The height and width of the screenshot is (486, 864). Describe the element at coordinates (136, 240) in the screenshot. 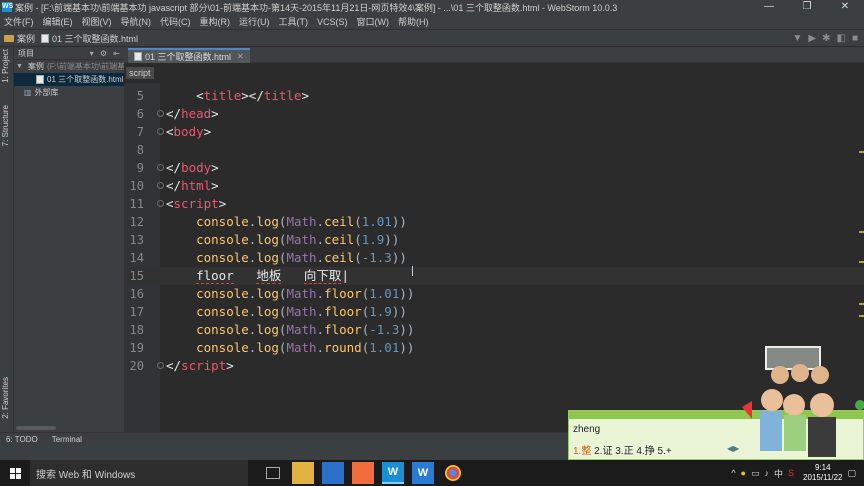

I see `line-number: 13` at that location.